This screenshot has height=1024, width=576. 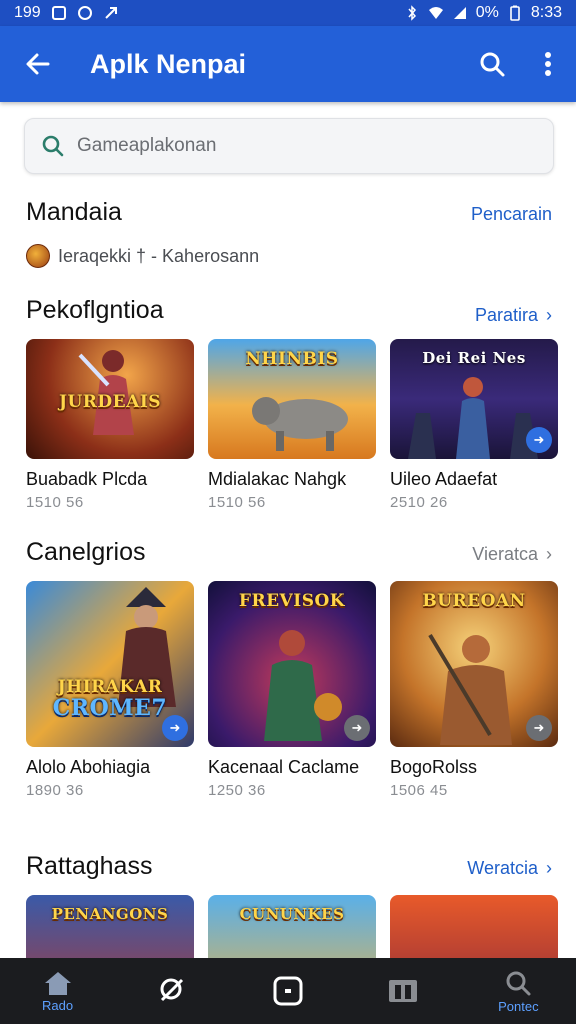 I want to click on search-input, so click(x=297, y=146).